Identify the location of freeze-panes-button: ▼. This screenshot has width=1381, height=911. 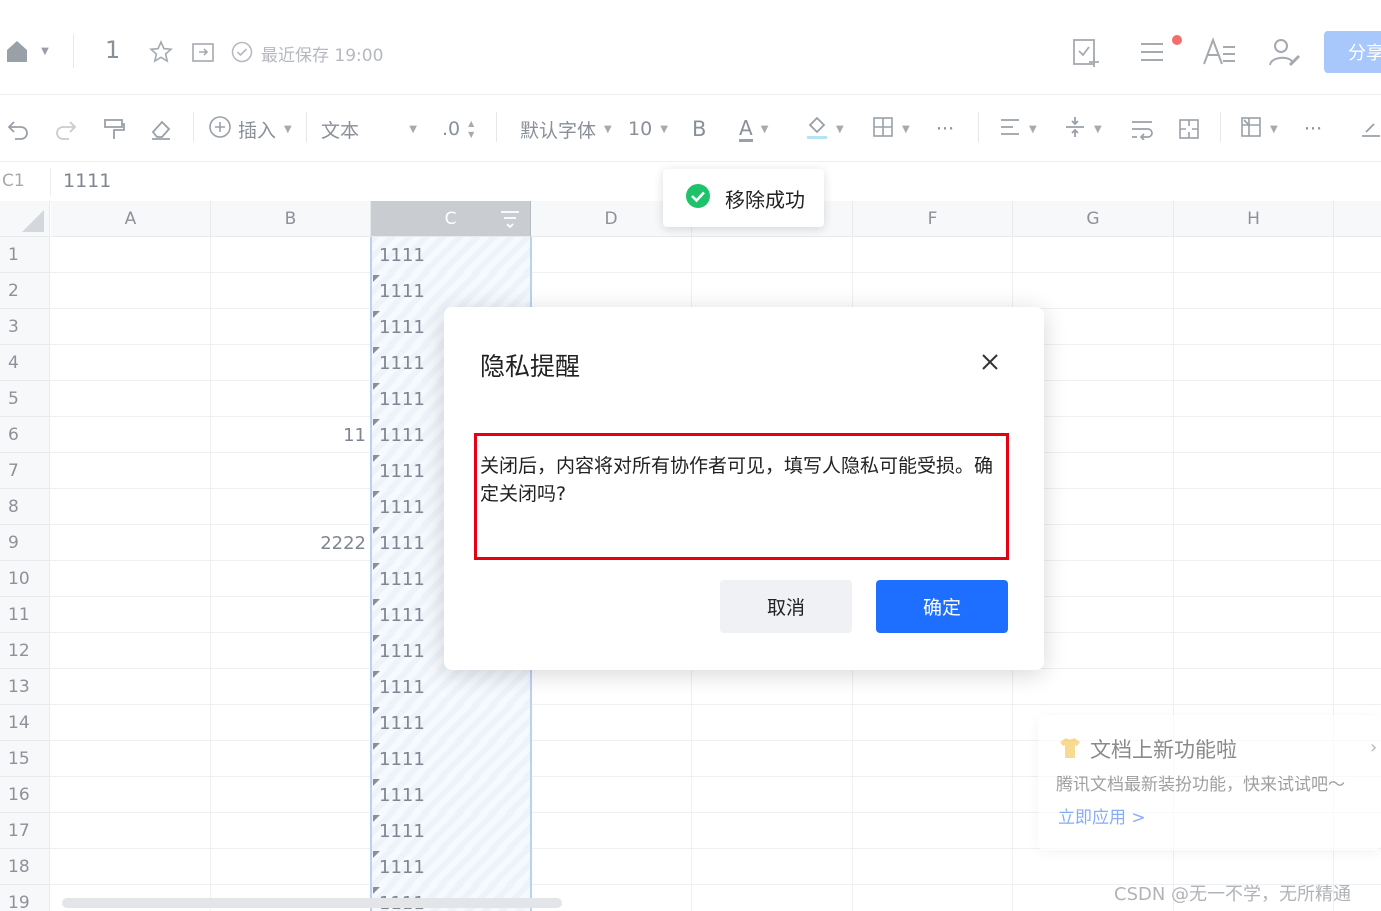
(1259, 129).